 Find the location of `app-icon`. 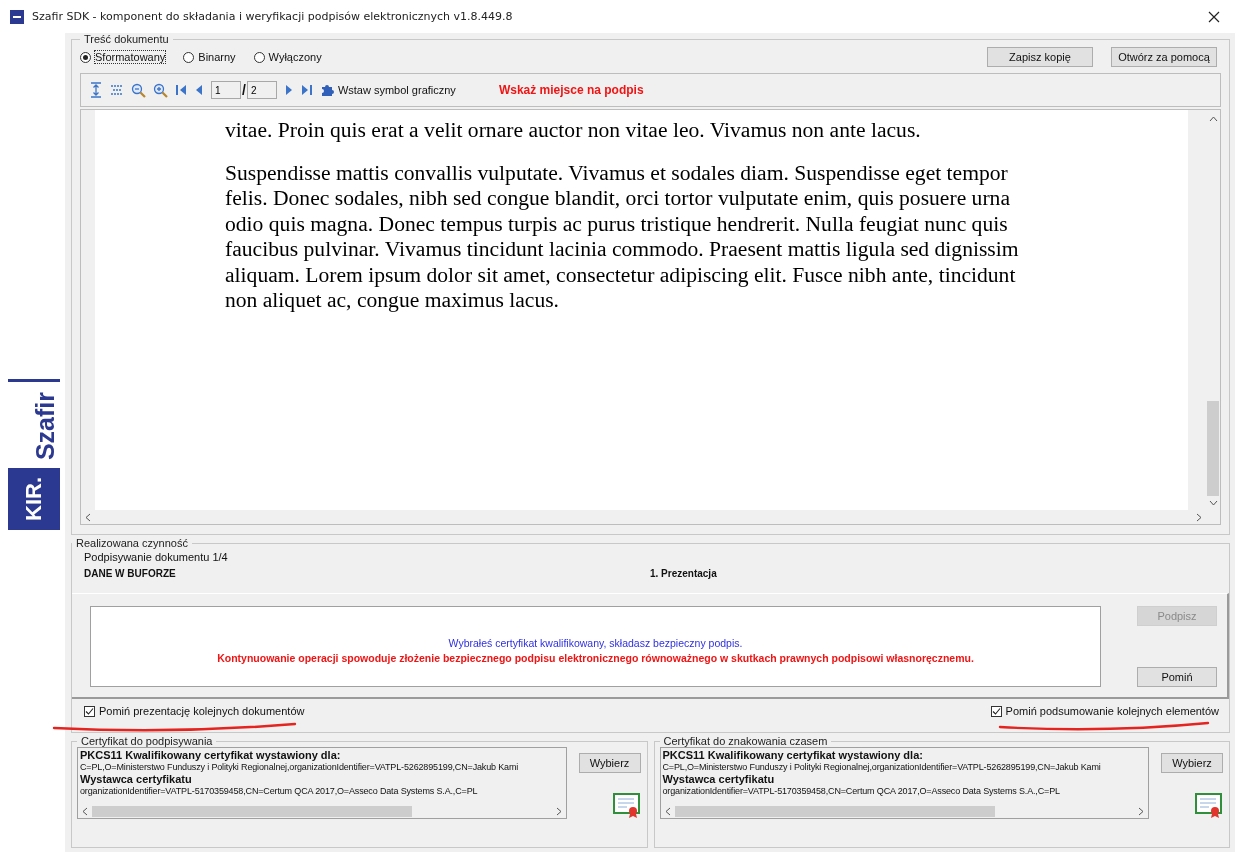

app-icon is located at coordinates (17, 16).